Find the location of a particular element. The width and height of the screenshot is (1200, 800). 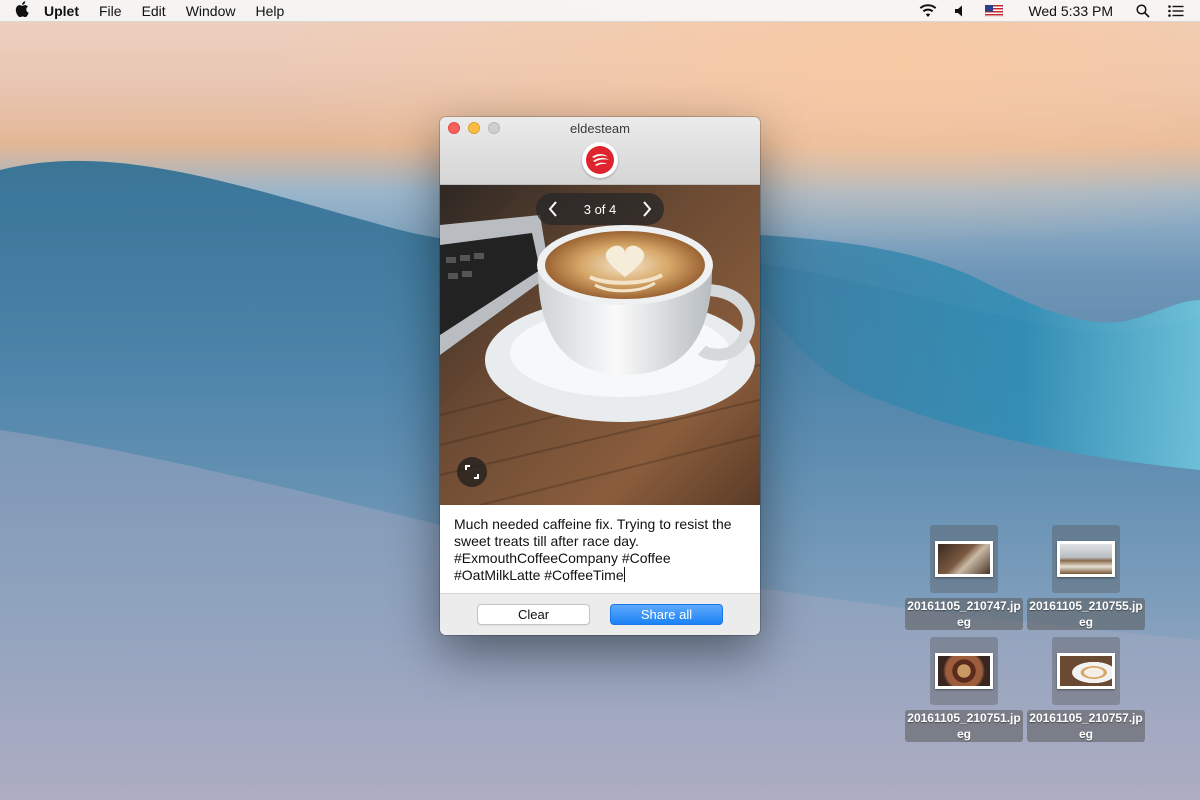

photo-preview: 3 of 4 is located at coordinates (600, 345).